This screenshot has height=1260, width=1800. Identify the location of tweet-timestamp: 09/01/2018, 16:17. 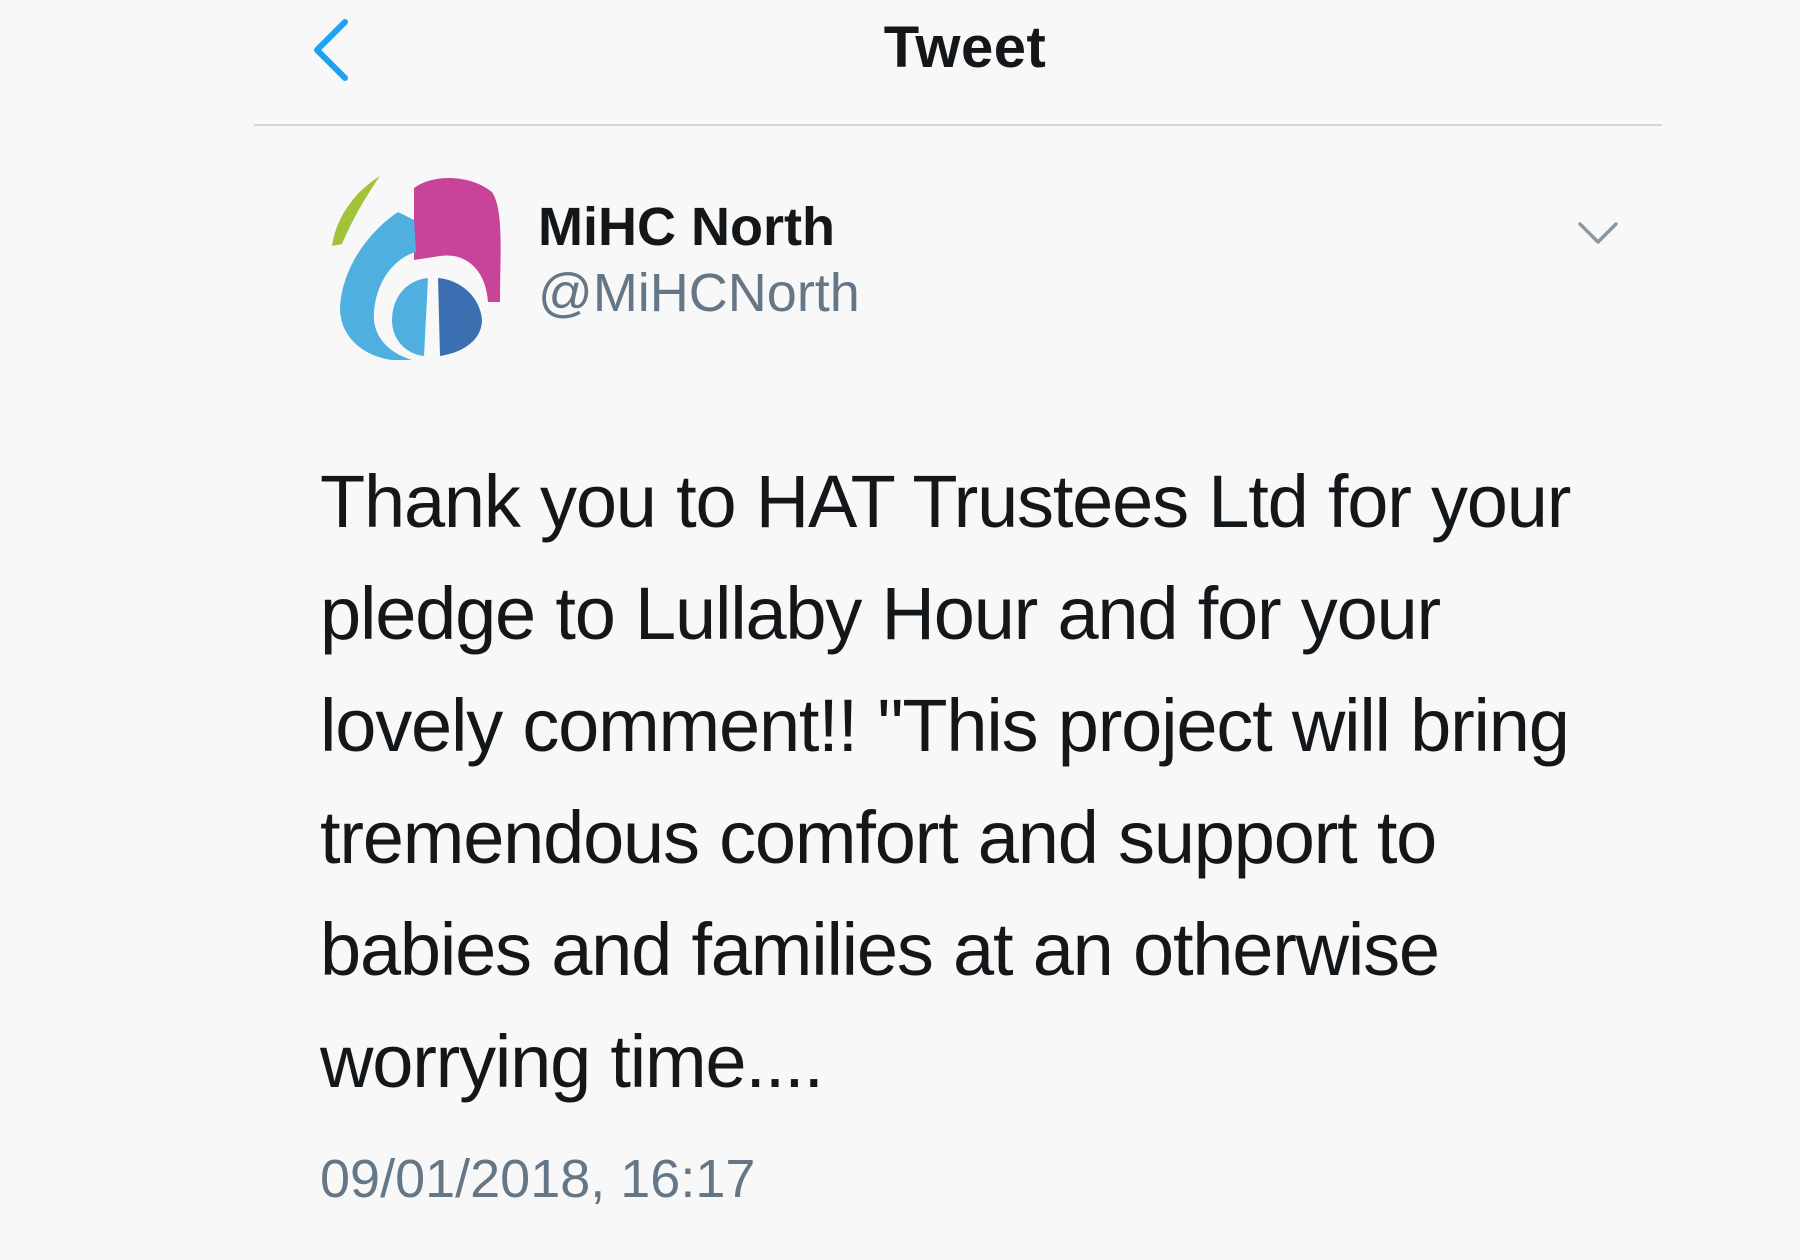
(538, 1179).